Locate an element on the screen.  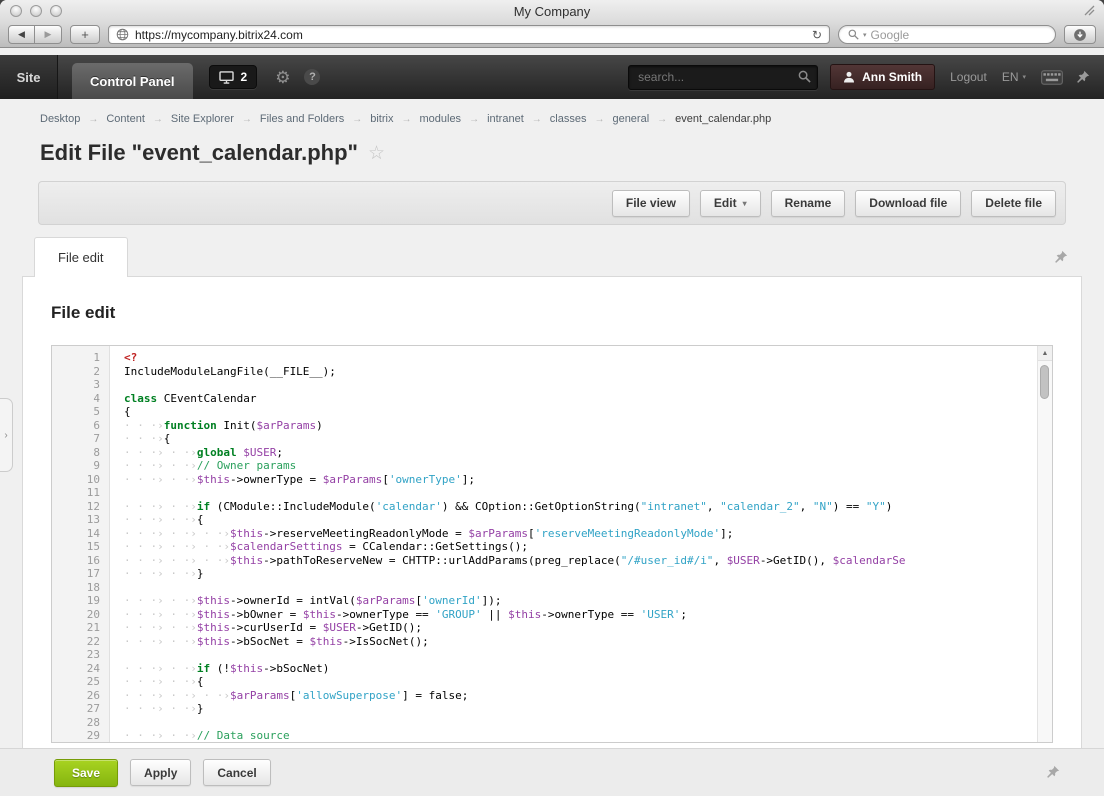
line-number: 23 is located at coordinates (93, 654).